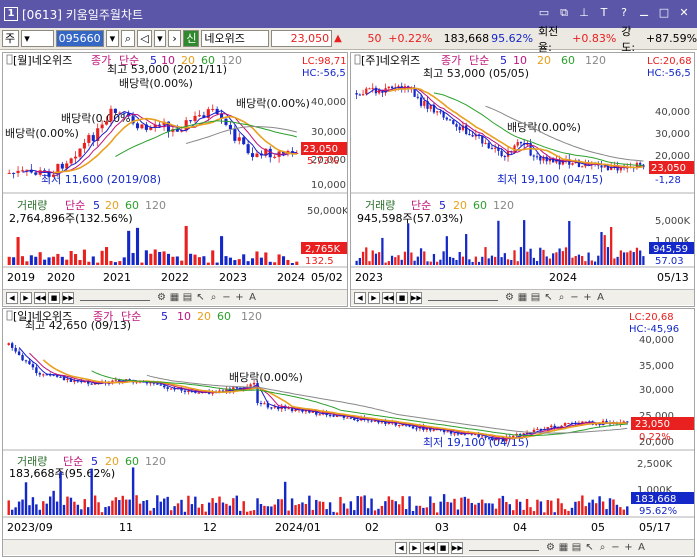 This screenshot has height=558, width=697. I want to click on window-restore-icon: ▭, so click(544, 13).